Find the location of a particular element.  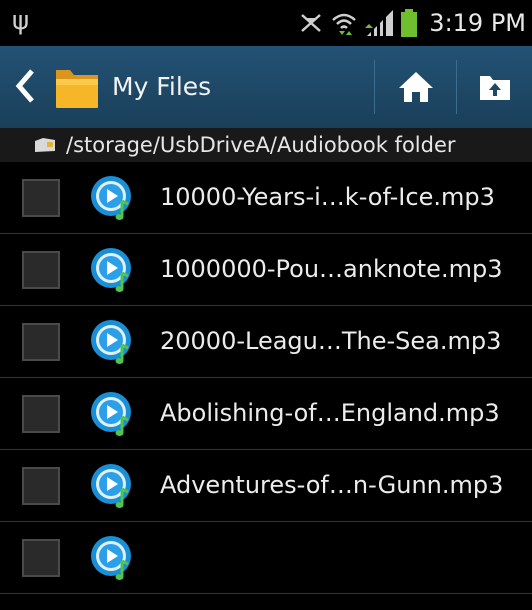

file-name: 20000-Leagu…The-Sea.mp3 is located at coordinates (331, 341).